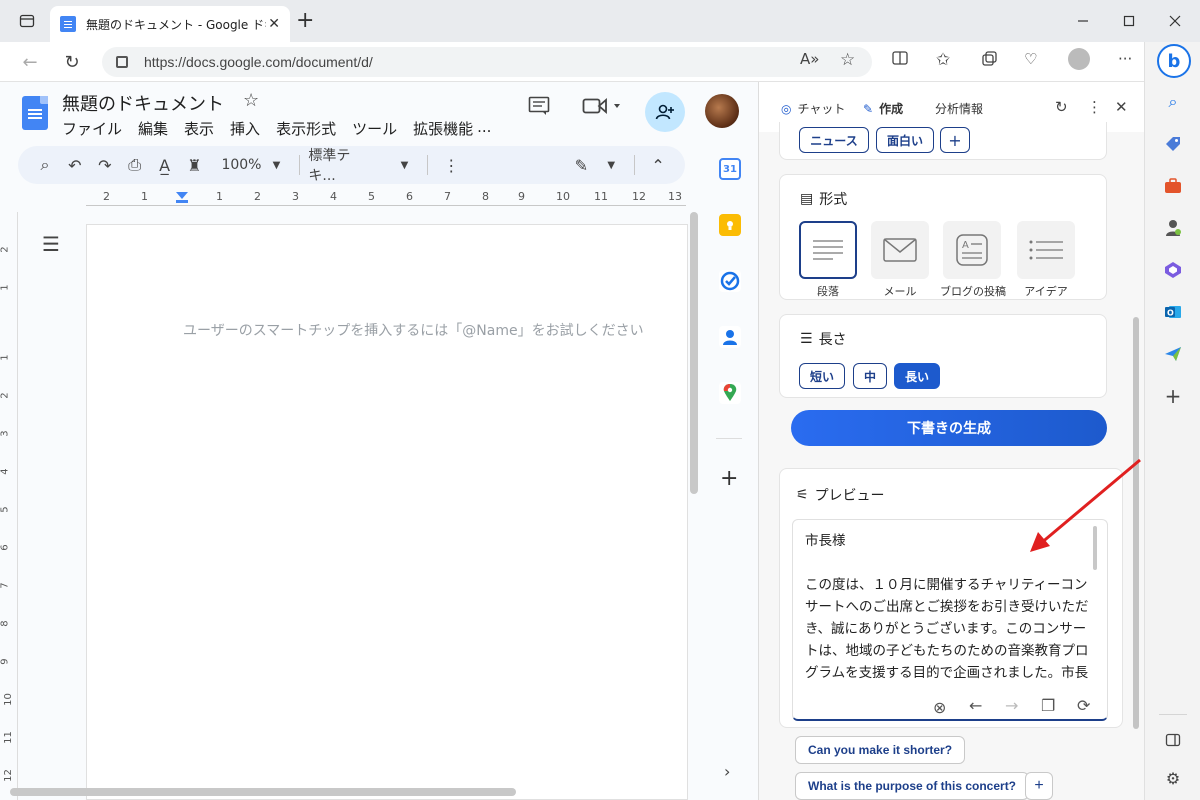 The height and width of the screenshot is (800, 1200). What do you see at coordinates (1121, 107) in the screenshot?
I see `close-panel-icon: ✕` at bounding box center [1121, 107].